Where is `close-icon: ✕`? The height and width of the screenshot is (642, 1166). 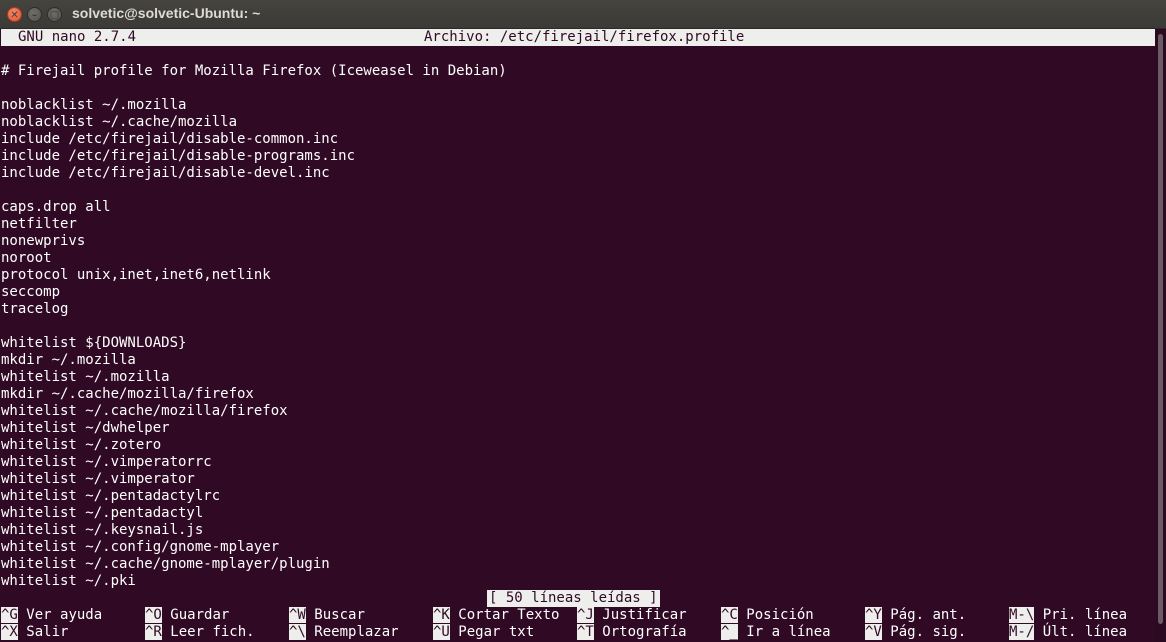 close-icon: ✕ is located at coordinates (14, 14).